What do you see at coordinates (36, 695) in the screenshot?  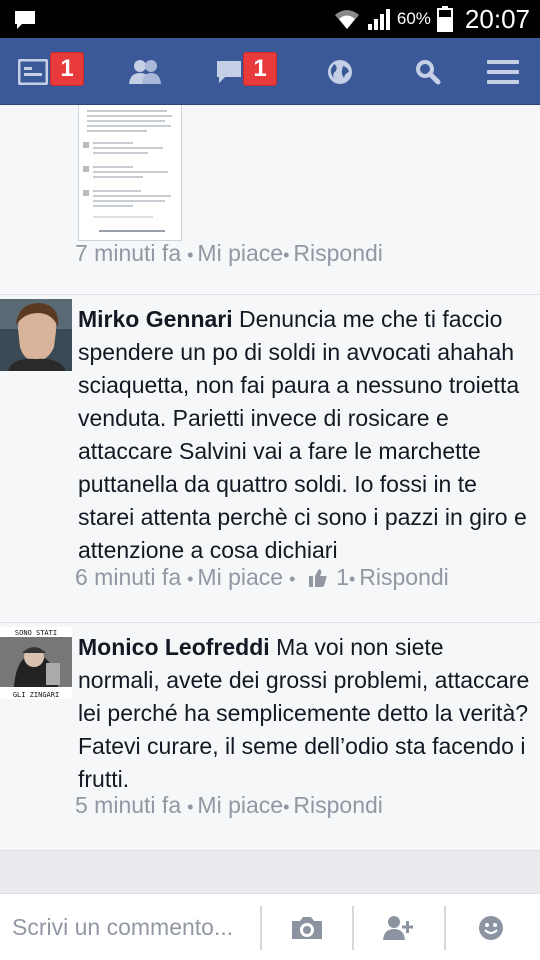 I see `avatar-caption: GLI ZINGARI` at bounding box center [36, 695].